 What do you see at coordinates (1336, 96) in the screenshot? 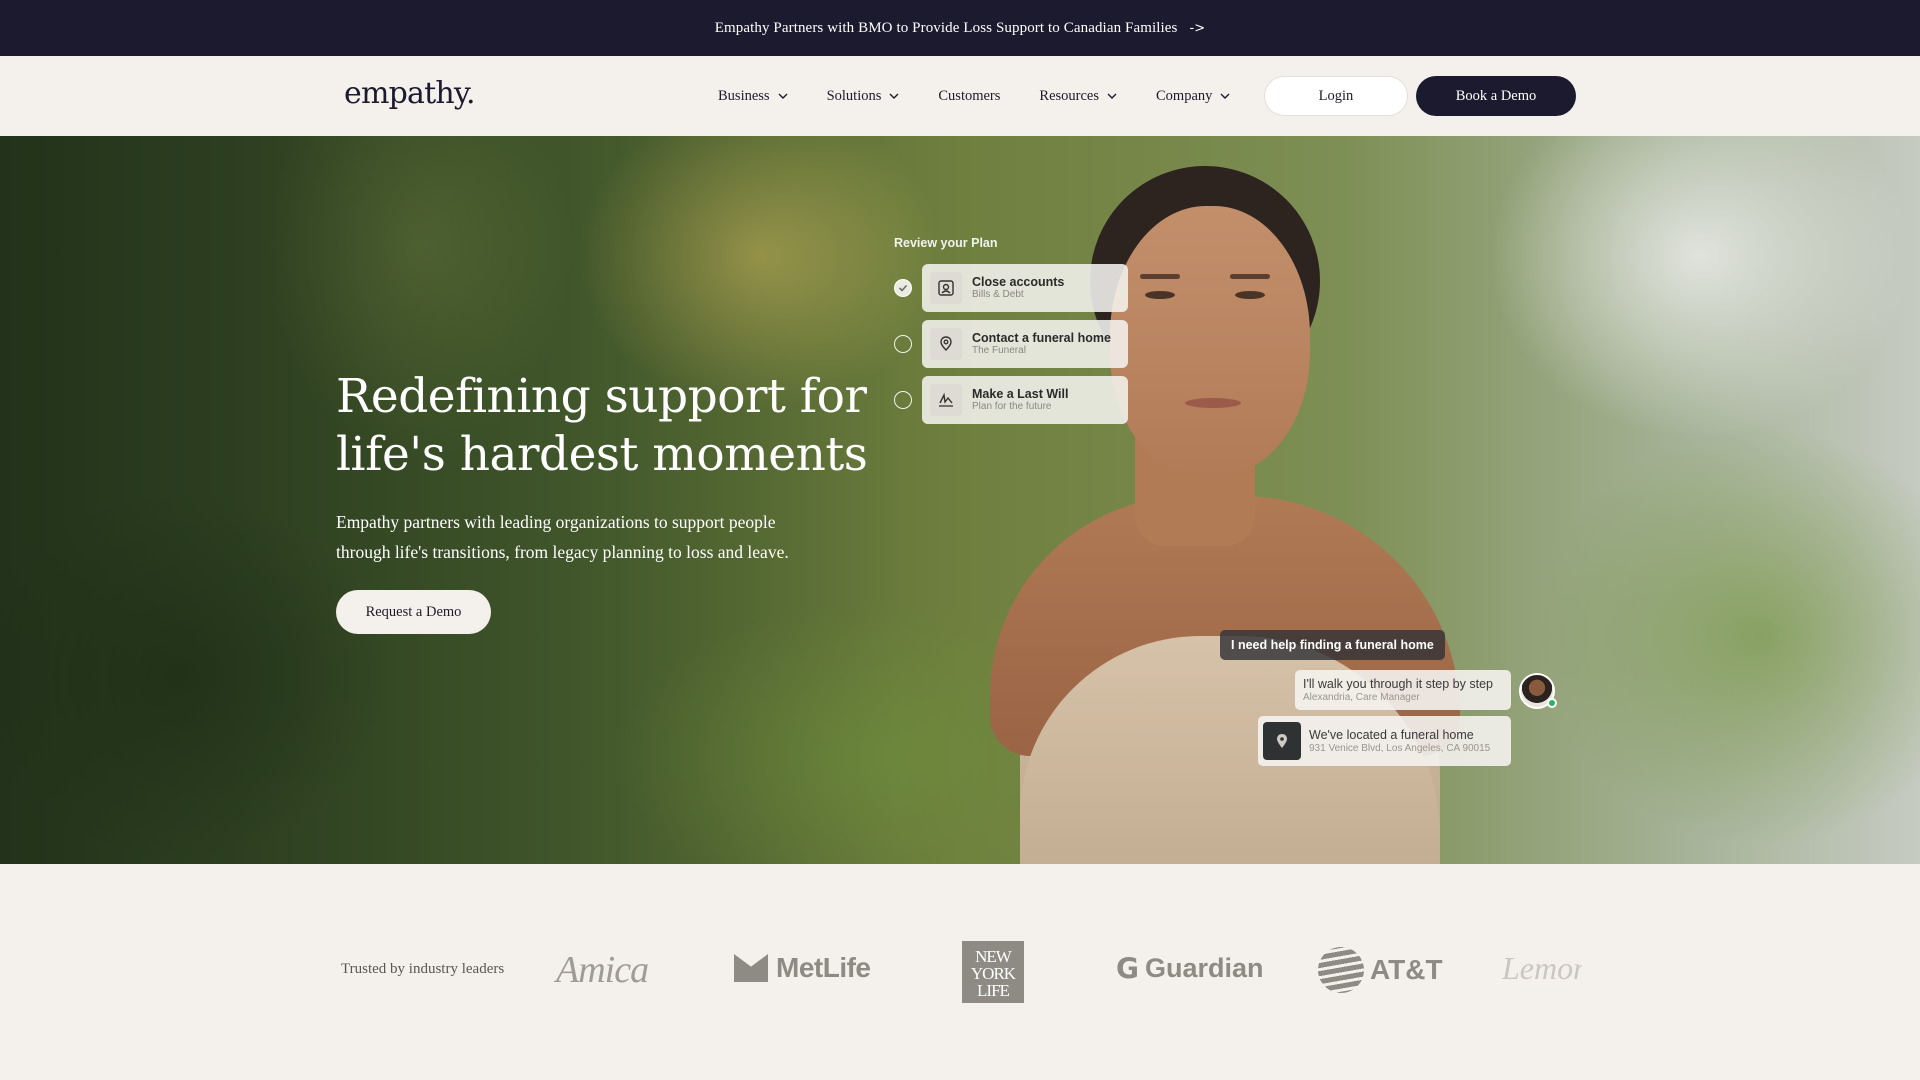
I see `login-button: Login` at bounding box center [1336, 96].